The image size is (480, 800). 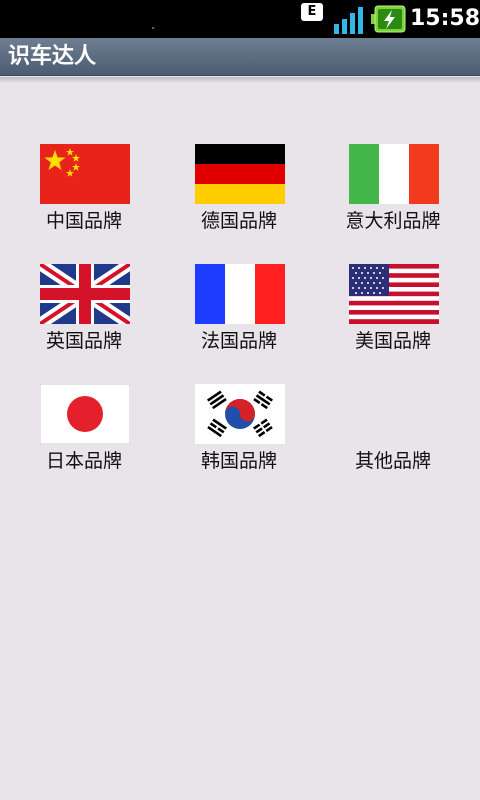 I want to click on brand-label: 英国品牌, so click(x=83, y=341).